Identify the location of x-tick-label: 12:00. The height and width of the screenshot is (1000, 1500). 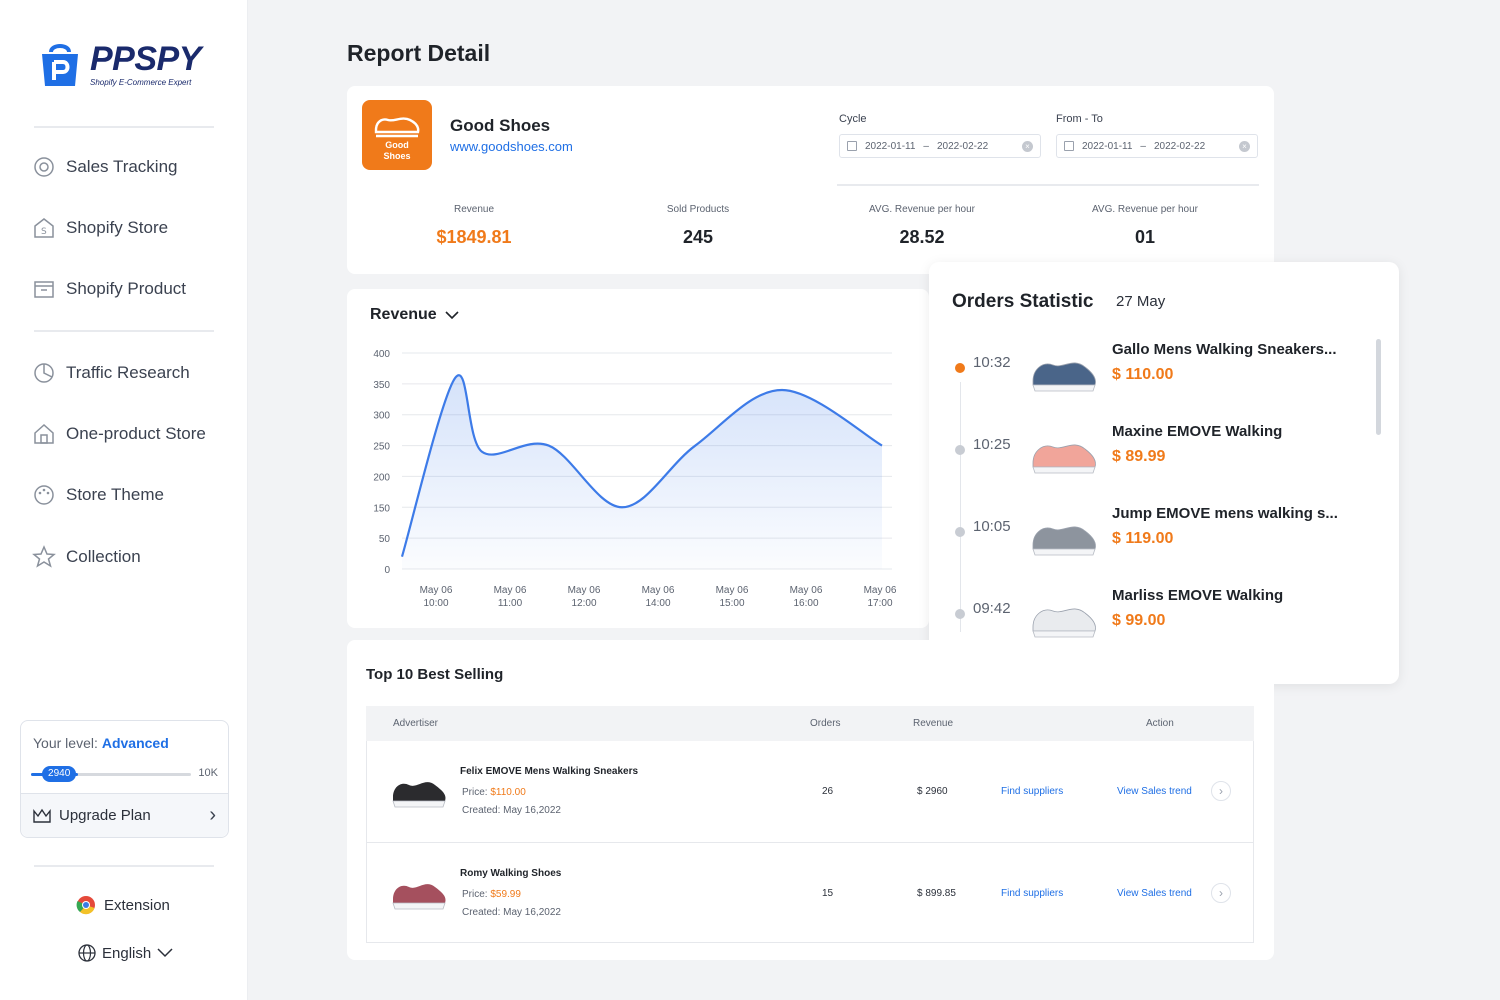
(583, 603).